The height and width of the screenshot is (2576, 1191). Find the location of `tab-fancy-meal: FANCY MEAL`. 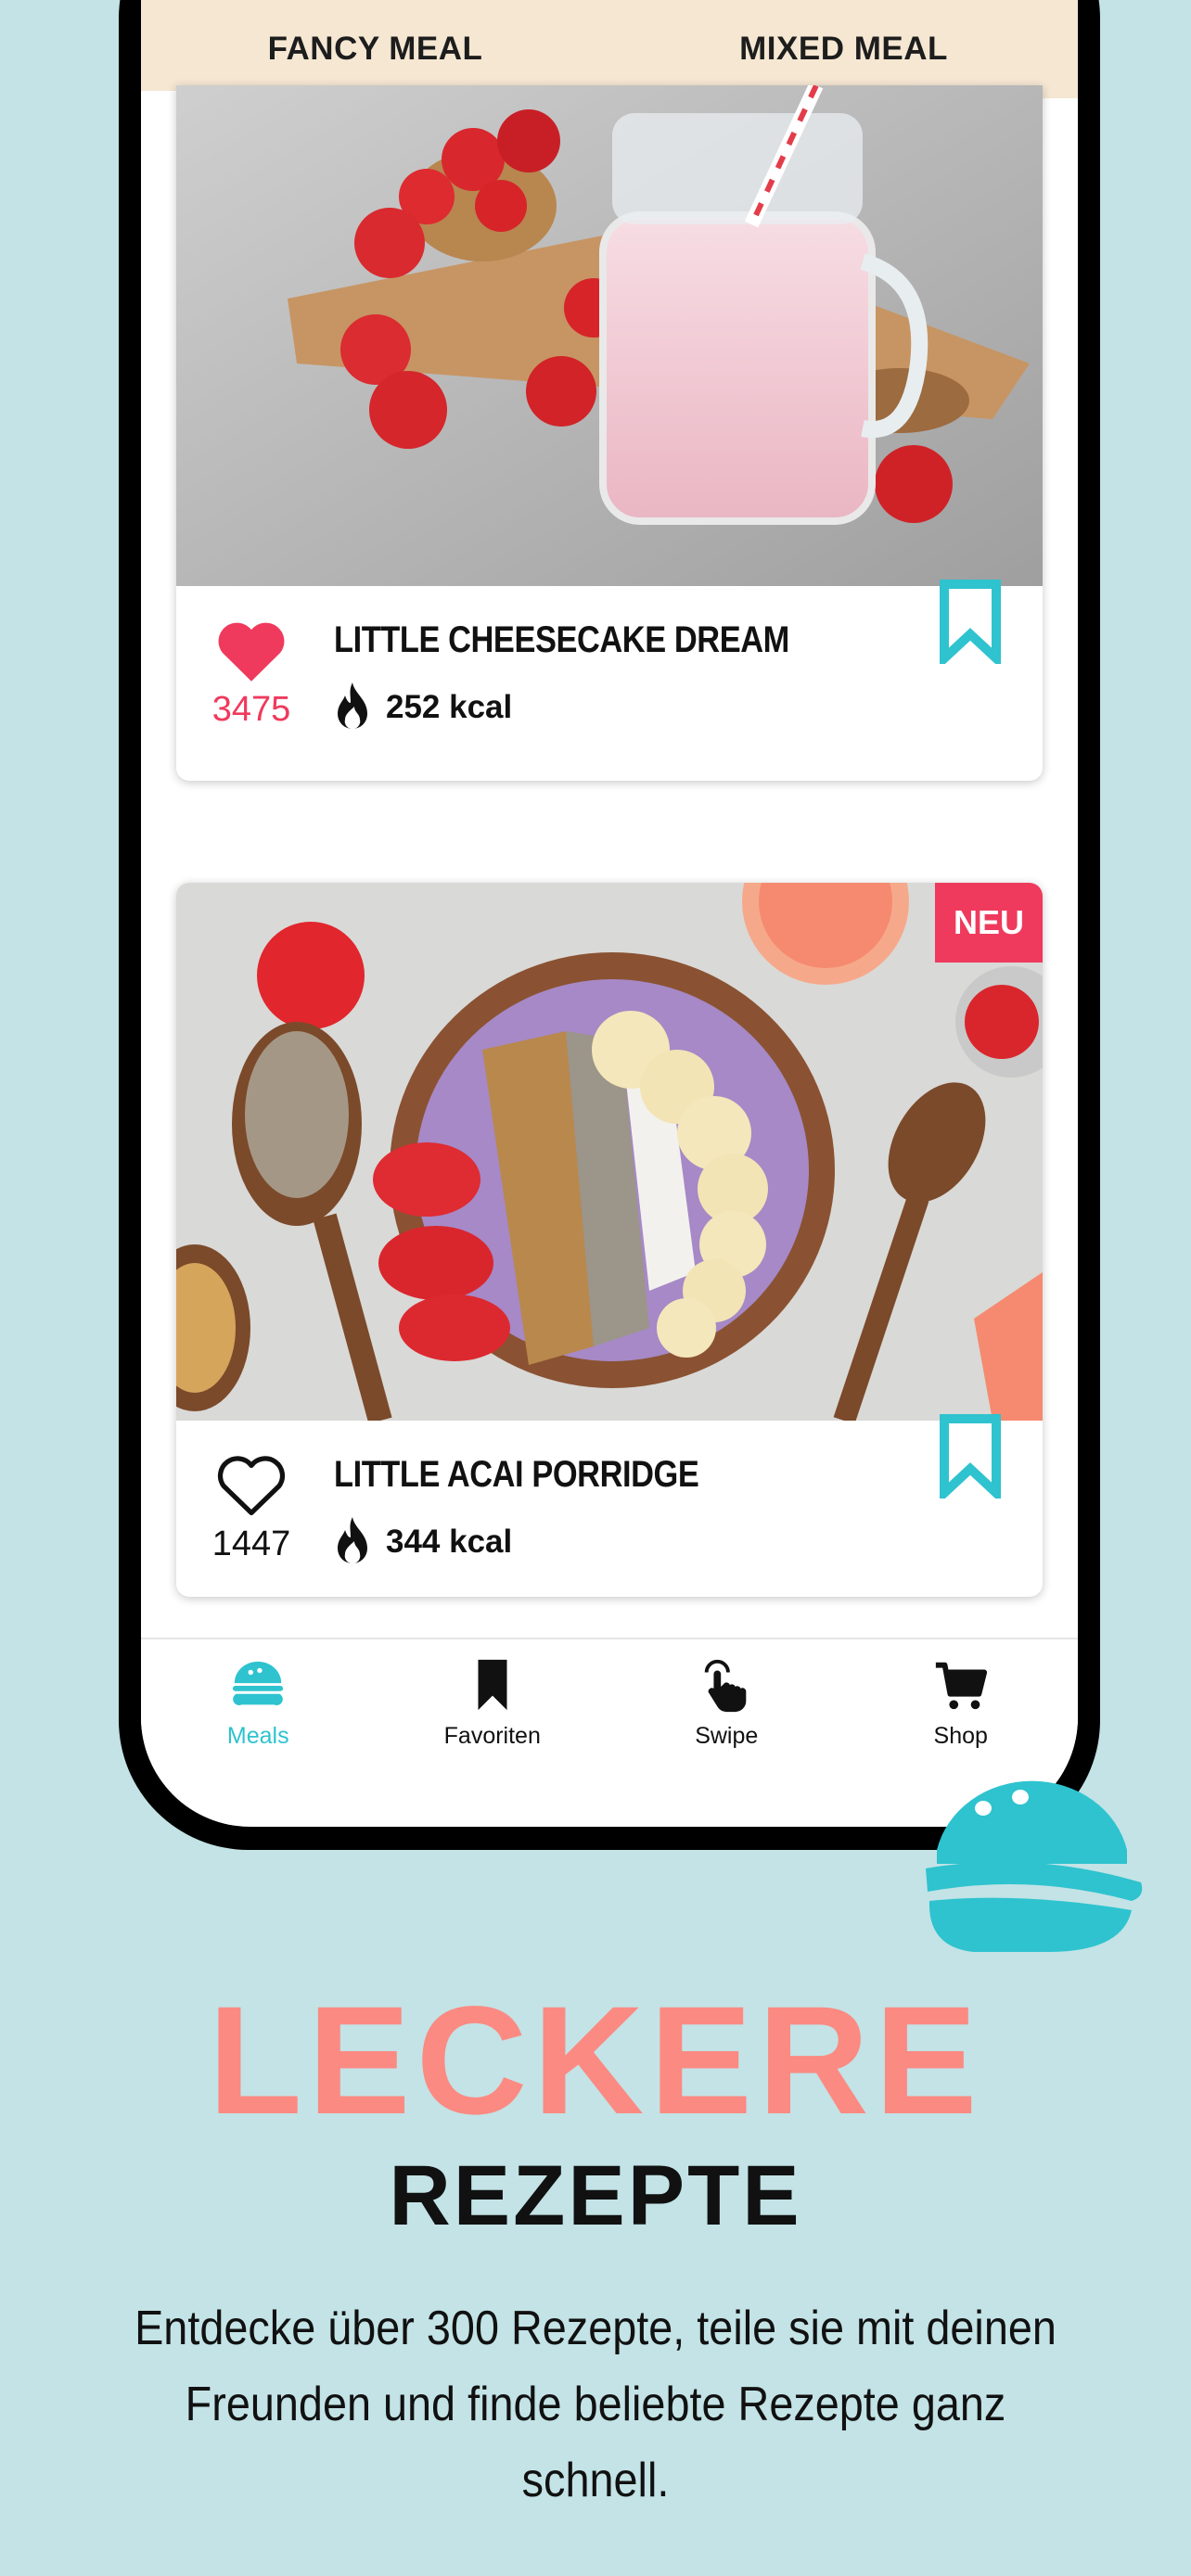

tab-fancy-meal: FANCY MEAL is located at coordinates (375, 49).